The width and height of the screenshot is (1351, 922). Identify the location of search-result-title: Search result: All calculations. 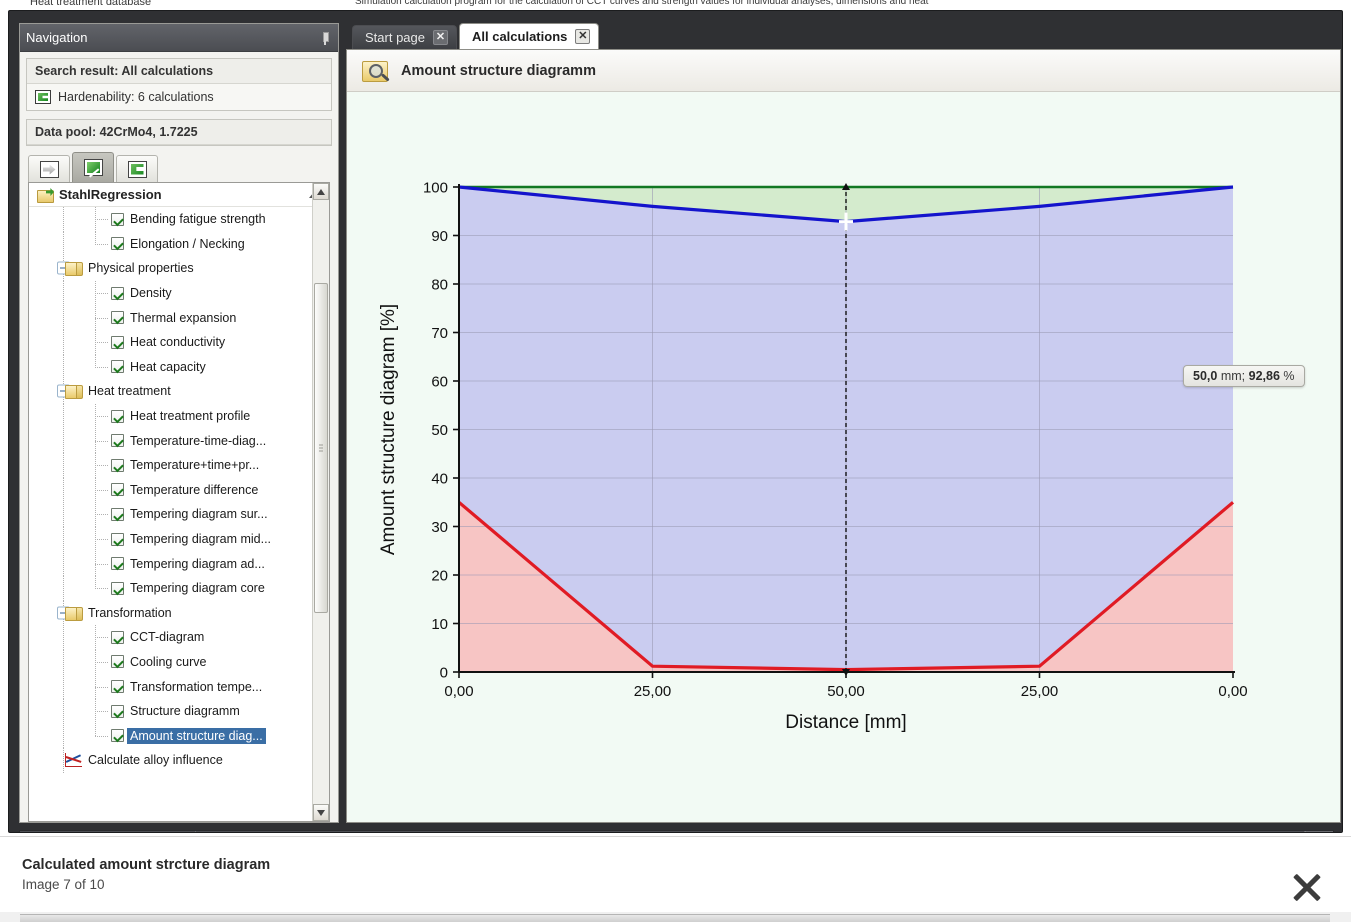
(179, 71).